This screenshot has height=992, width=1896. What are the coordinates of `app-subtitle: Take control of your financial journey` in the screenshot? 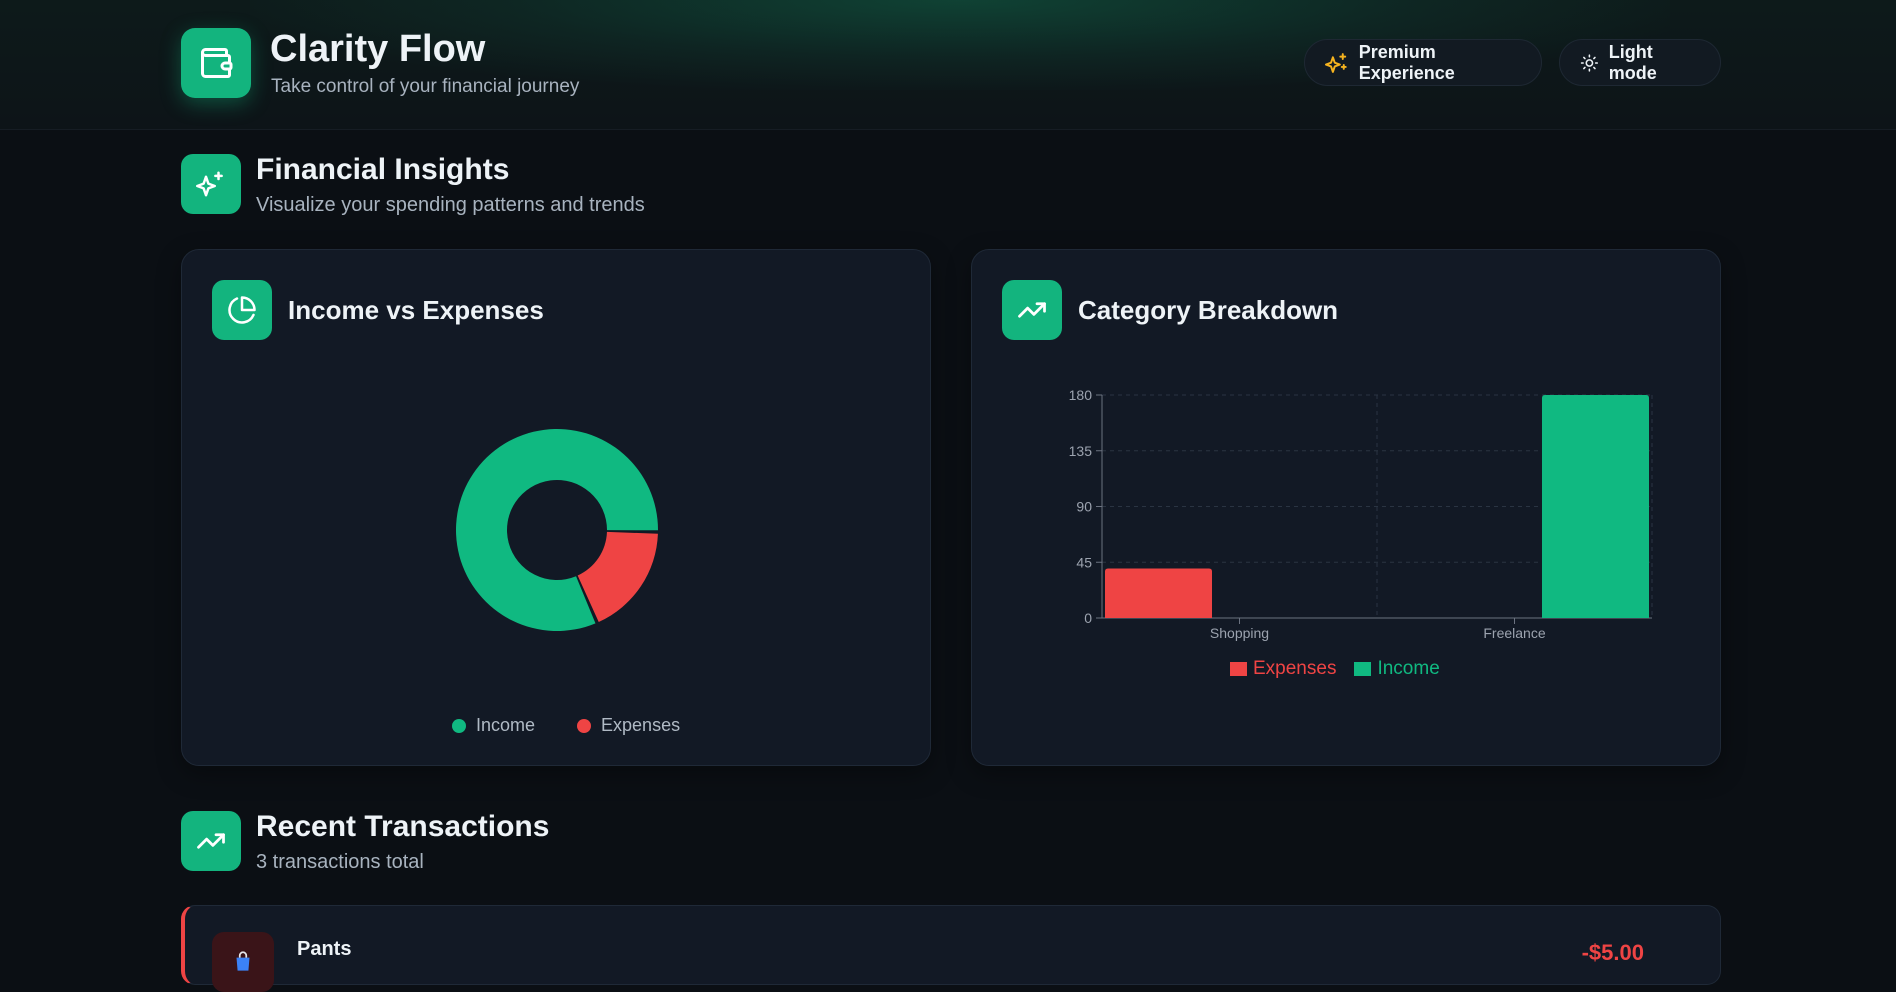 It's located at (425, 86).